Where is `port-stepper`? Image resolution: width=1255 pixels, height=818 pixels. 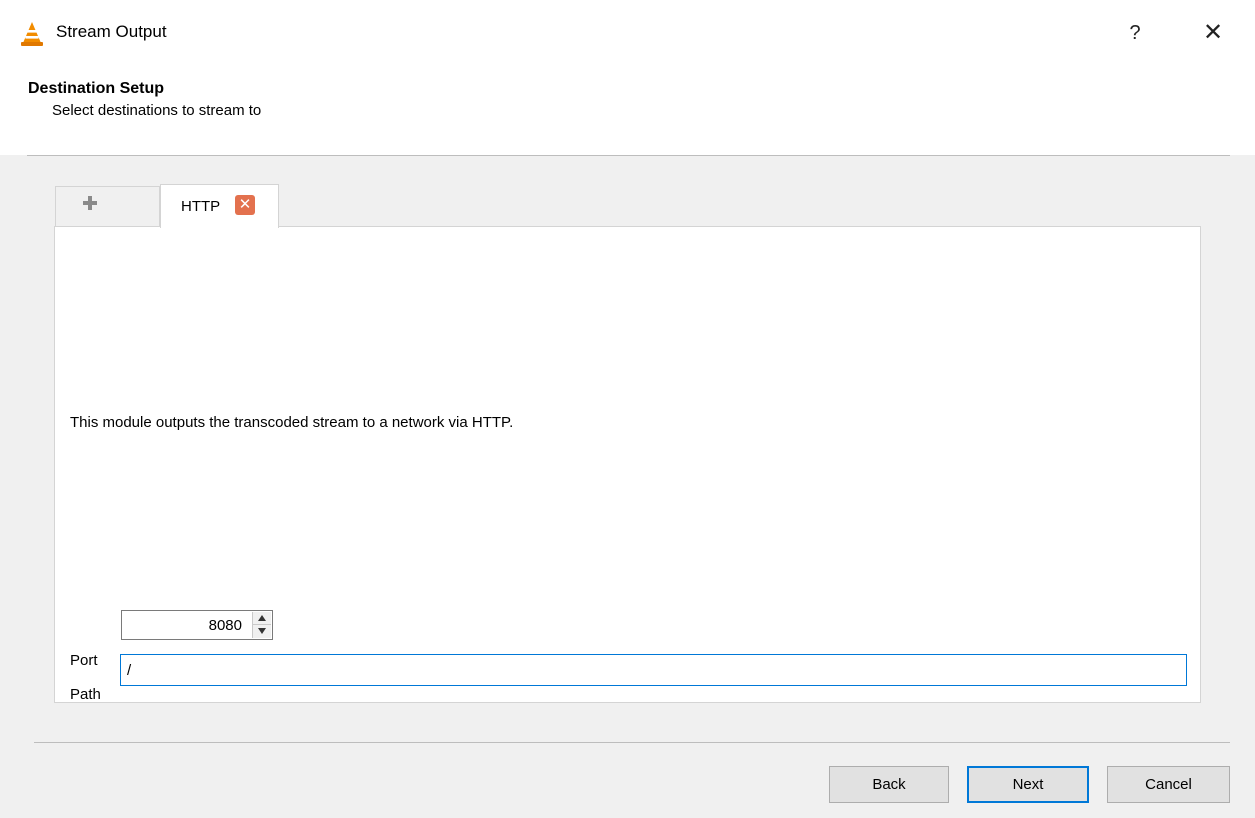 port-stepper is located at coordinates (261, 625).